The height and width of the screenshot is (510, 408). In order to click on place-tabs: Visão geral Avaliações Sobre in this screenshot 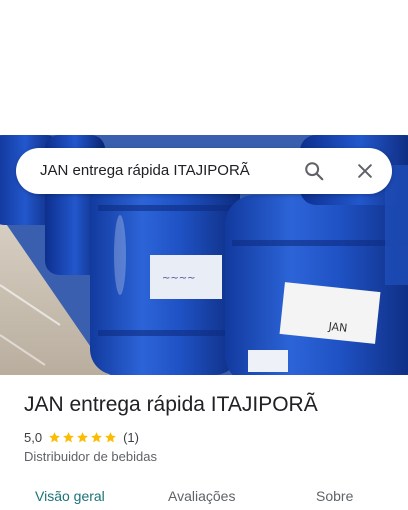, I will do `click(204, 495)`.